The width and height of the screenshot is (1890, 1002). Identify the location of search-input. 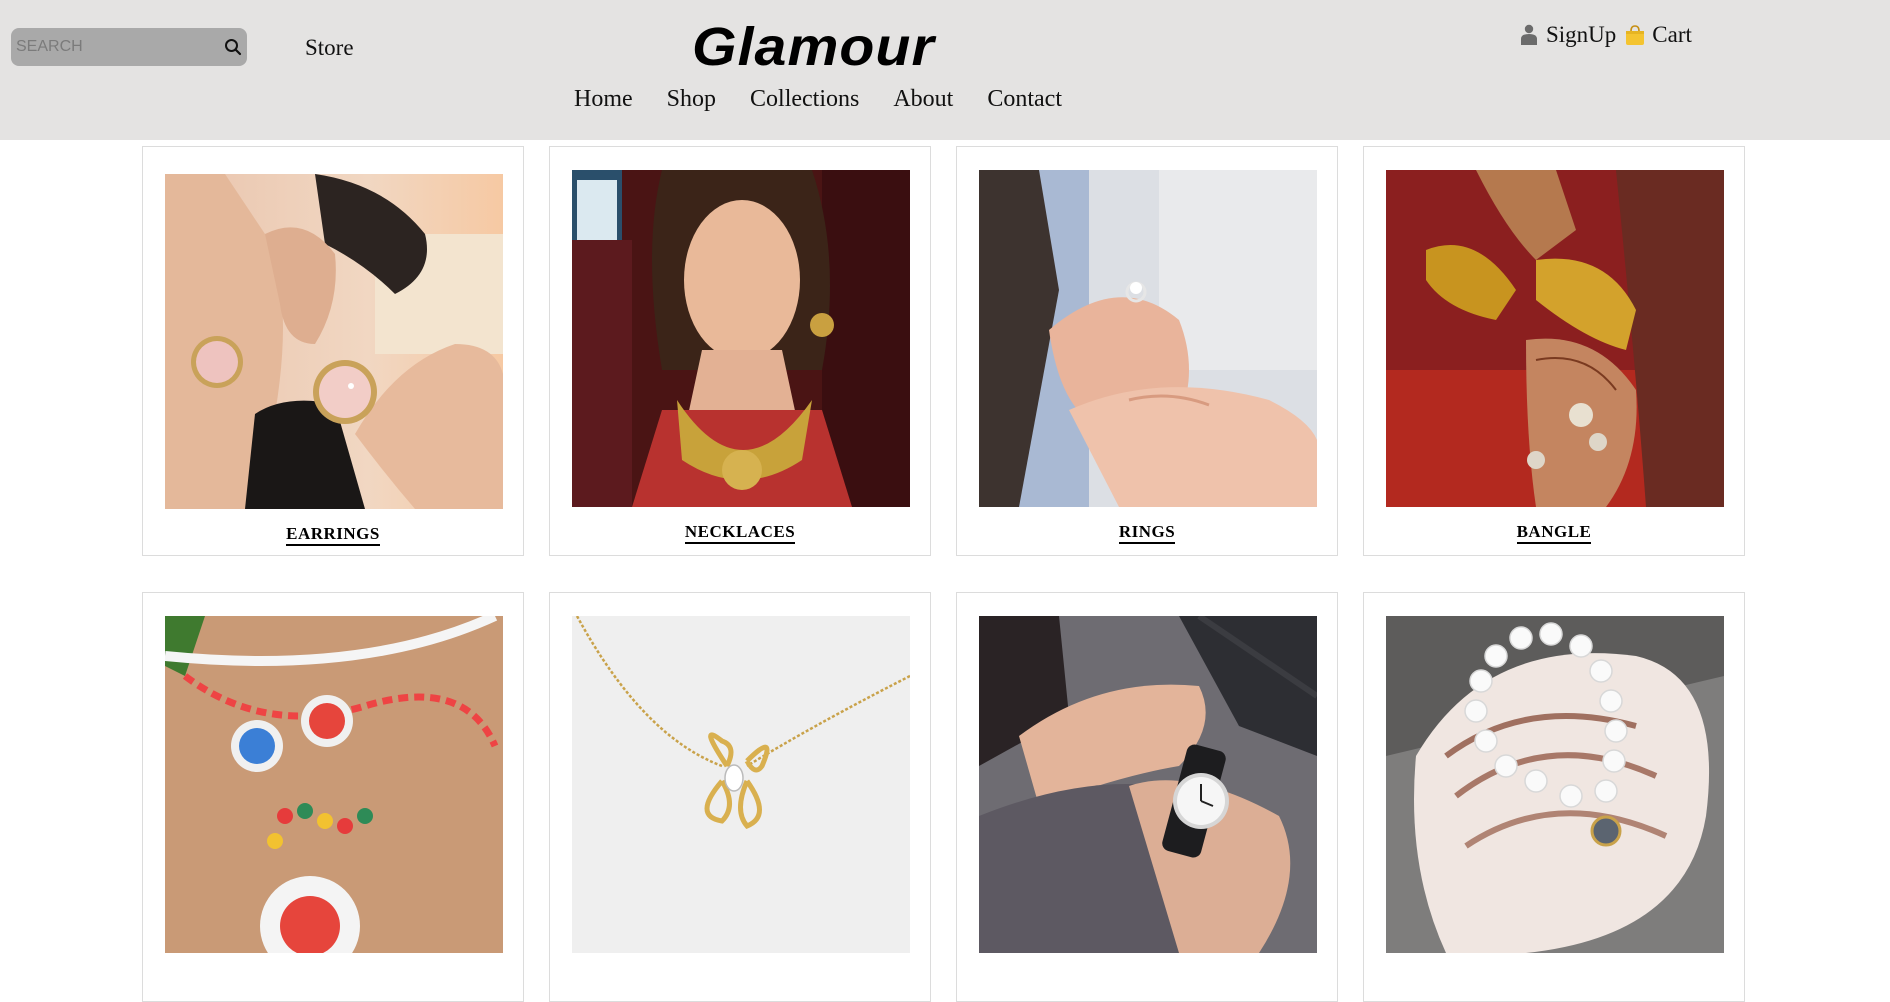
(111, 47).